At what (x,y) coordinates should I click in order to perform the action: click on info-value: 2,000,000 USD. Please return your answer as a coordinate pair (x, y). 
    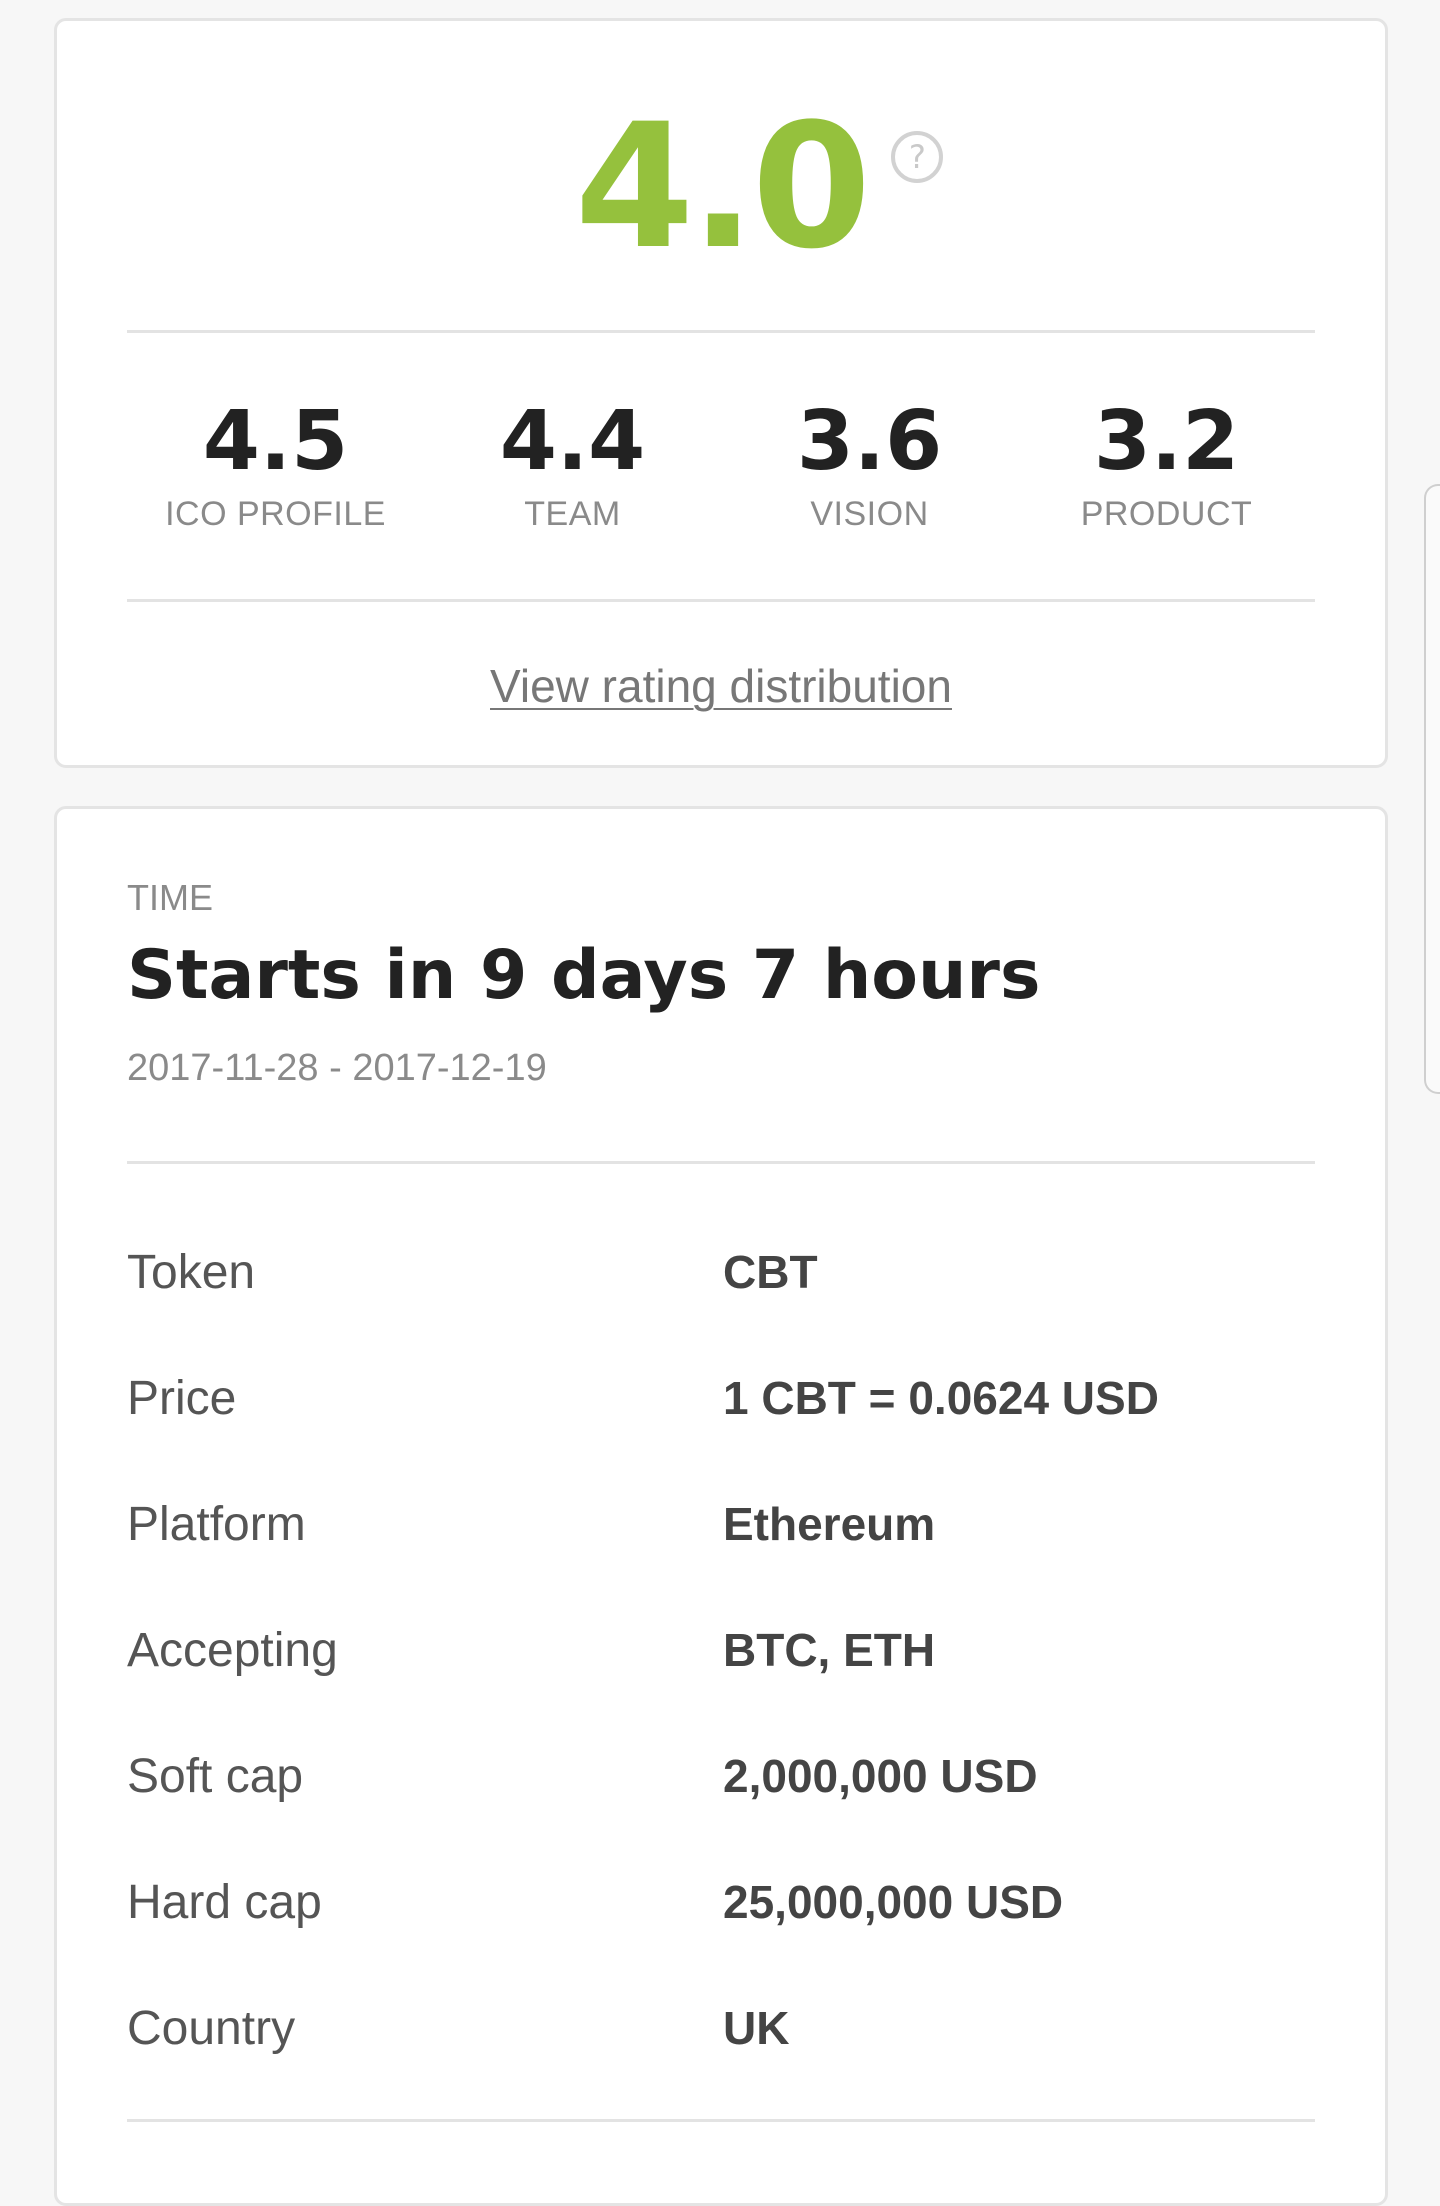
    Looking at the image, I should click on (880, 1776).